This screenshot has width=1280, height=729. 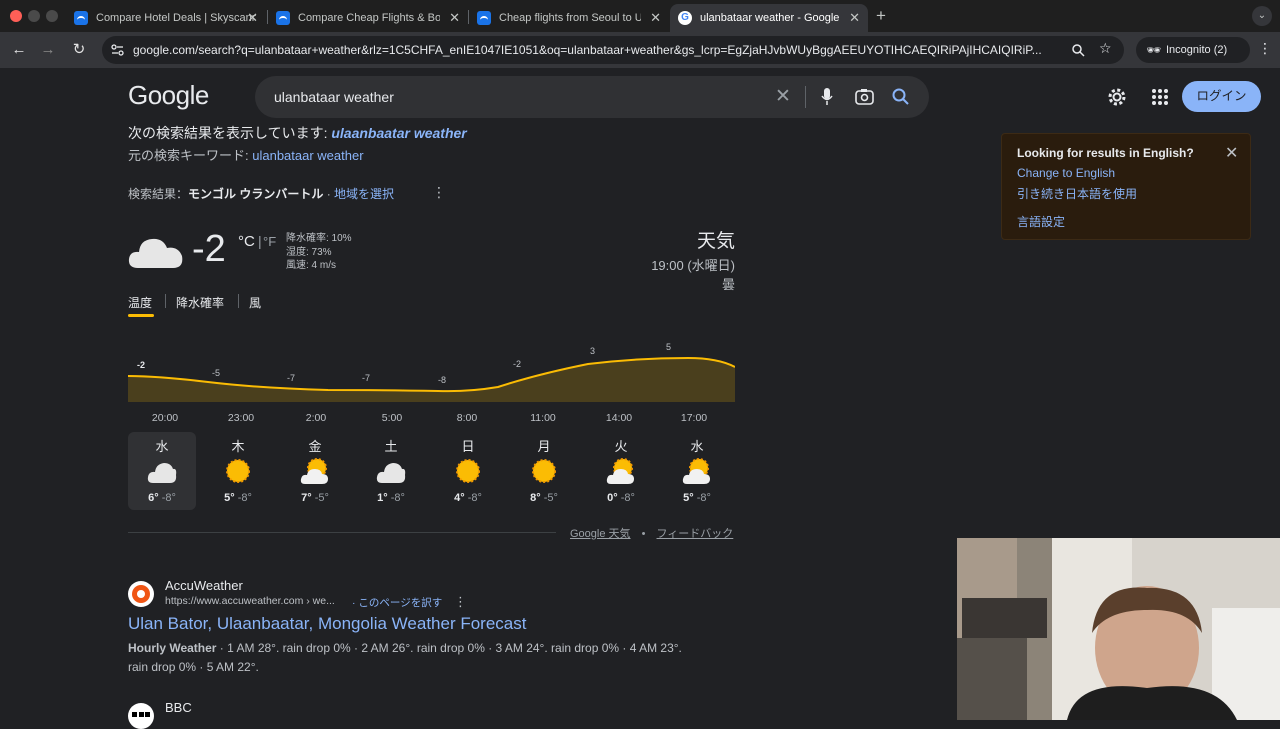 I want to click on precipitation-text: 降水確率: 10%, so click(x=319, y=238).